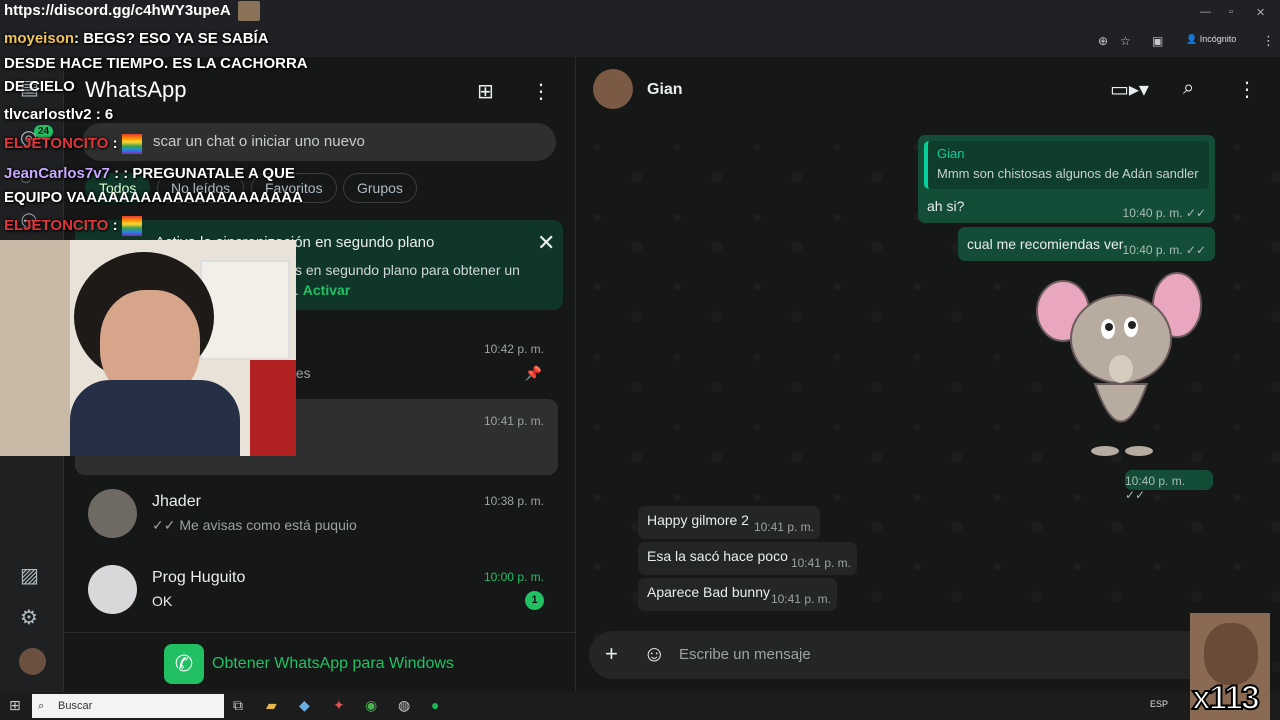 The width and height of the screenshot is (1280, 720). I want to click on contact-name: Gian, so click(665, 90).